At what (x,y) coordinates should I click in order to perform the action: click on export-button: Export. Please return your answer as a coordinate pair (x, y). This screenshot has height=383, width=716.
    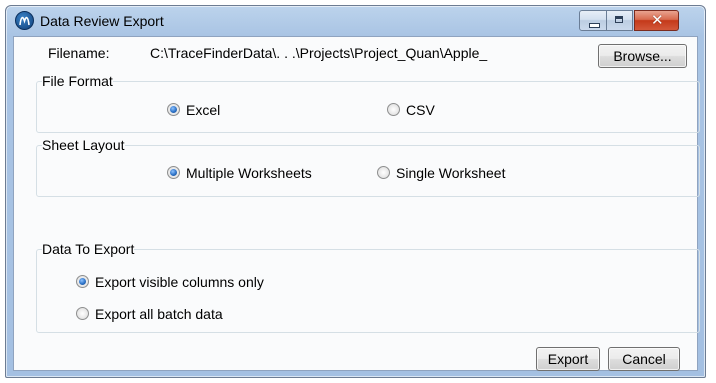
    Looking at the image, I should click on (568, 359).